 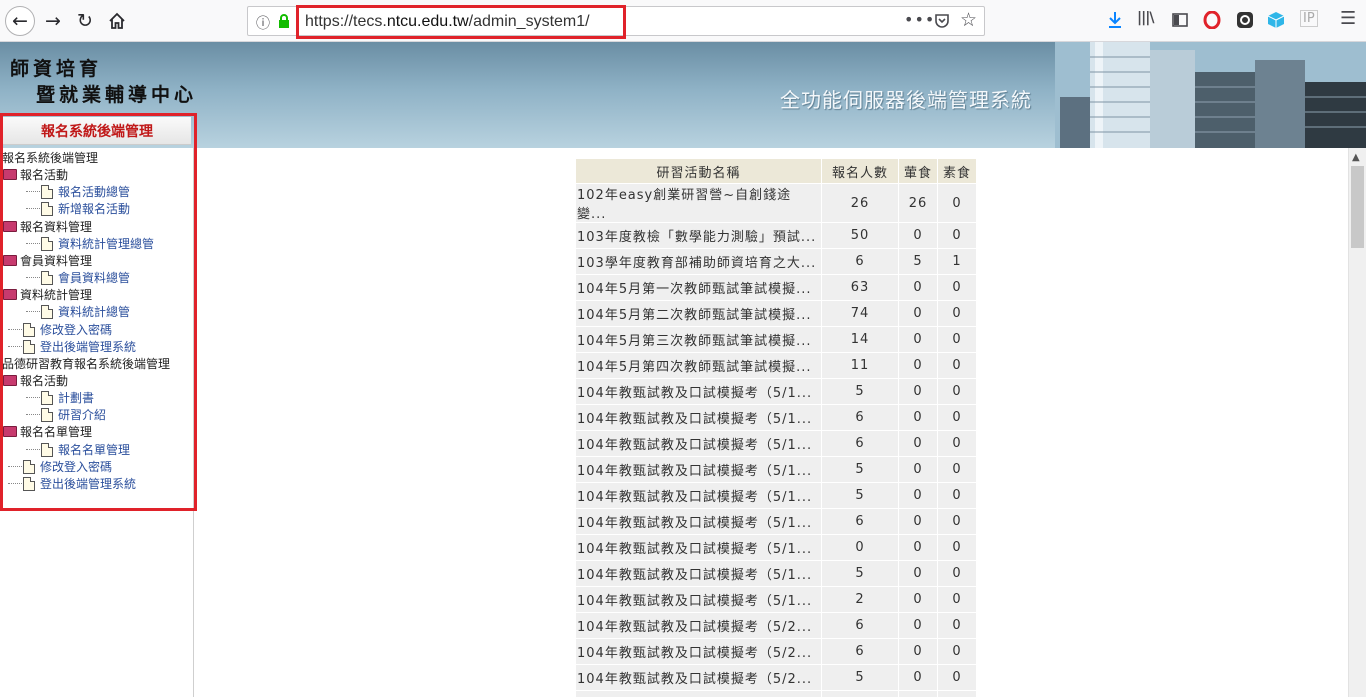 What do you see at coordinates (56, 69) in the screenshot?
I see `logo-line1: 師資培育` at bounding box center [56, 69].